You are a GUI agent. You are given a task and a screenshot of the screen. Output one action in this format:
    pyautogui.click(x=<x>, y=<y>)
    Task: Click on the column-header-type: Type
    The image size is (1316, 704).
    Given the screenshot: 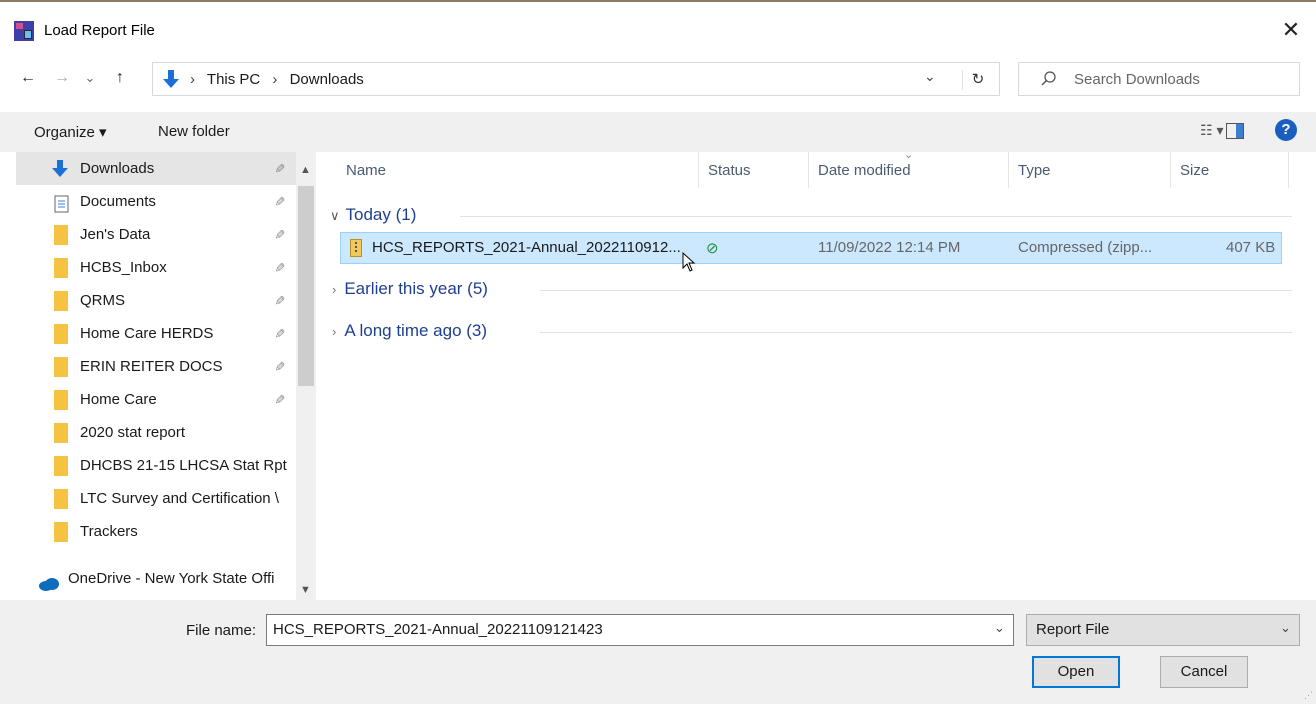 What is the action you would take?
    pyautogui.click(x=1034, y=170)
    